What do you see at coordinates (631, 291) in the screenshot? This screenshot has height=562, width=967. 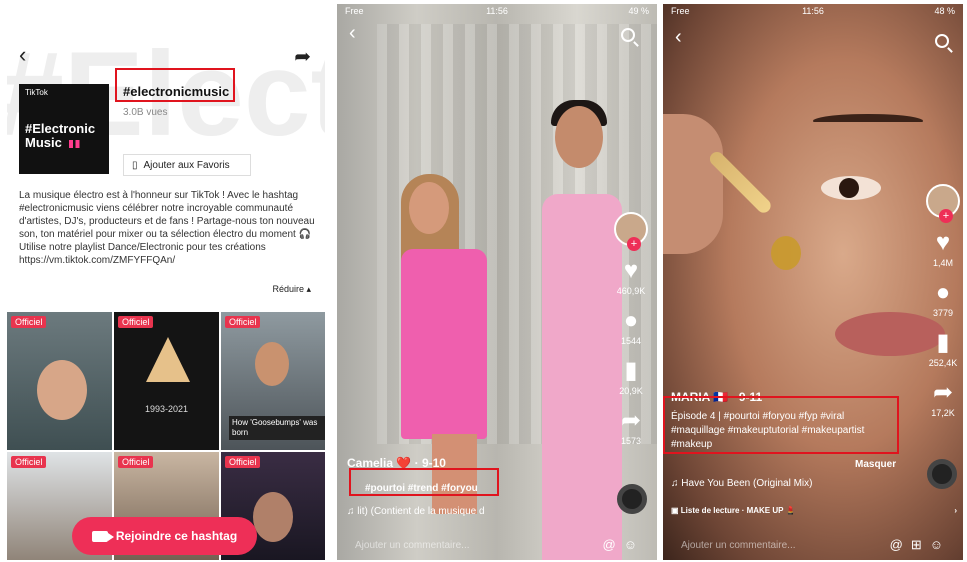 I see `like-count: 460,9K` at bounding box center [631, 291].